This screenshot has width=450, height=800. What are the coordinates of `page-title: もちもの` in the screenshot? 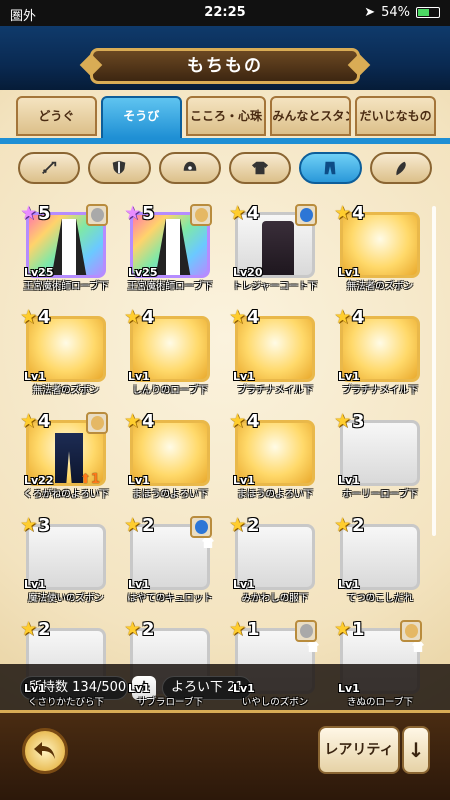 It's located at (225, 66).